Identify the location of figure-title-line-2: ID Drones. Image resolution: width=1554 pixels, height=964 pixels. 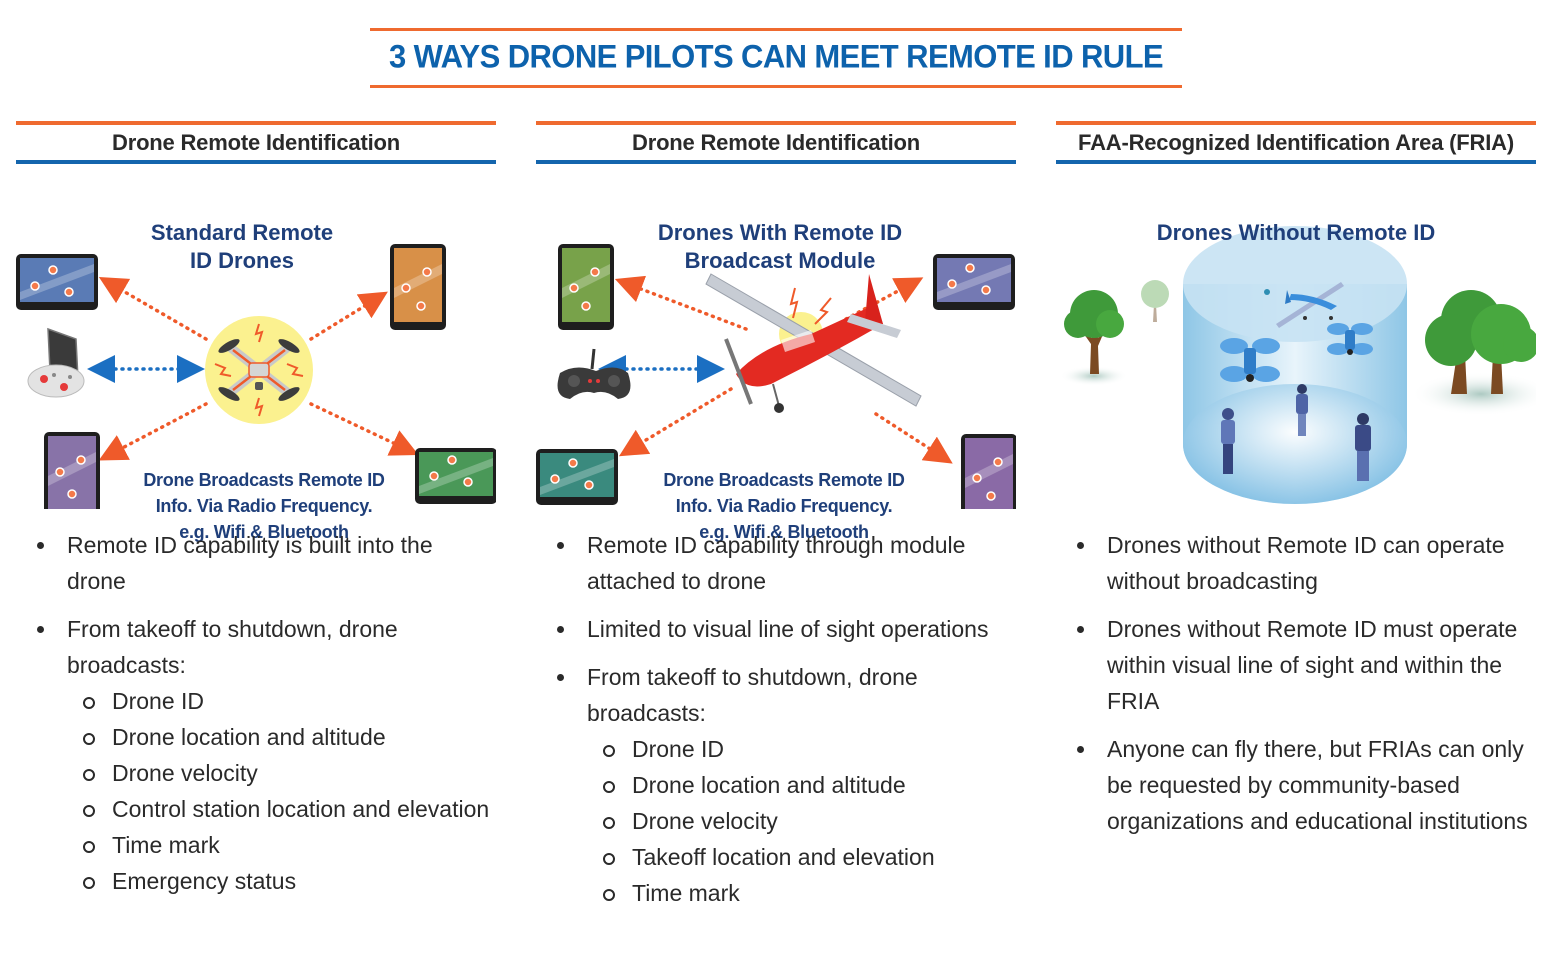
(242, 260).